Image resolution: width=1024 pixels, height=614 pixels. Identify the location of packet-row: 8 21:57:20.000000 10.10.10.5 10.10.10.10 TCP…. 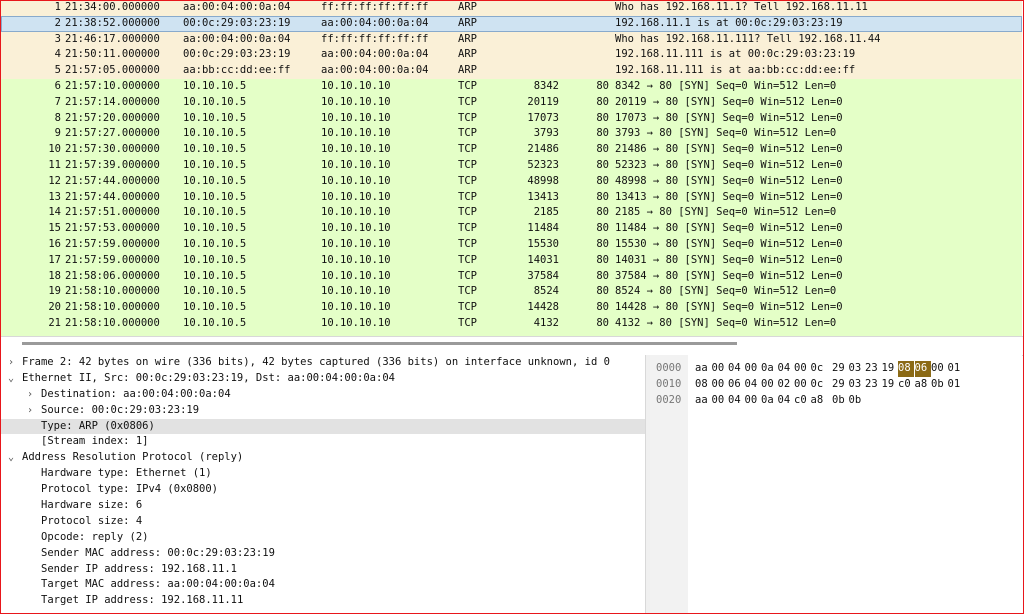
(511, 118).